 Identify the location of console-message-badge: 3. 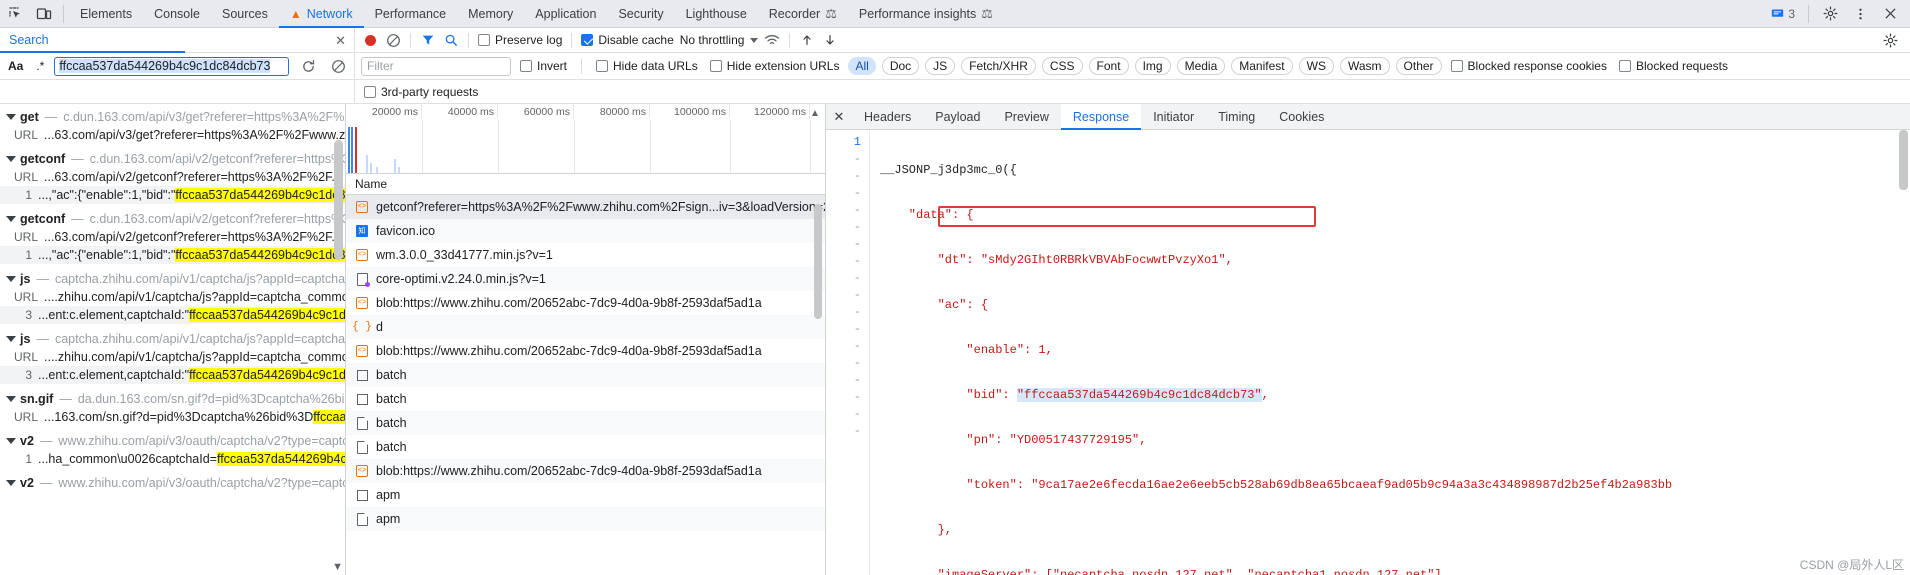
(1783, 14).